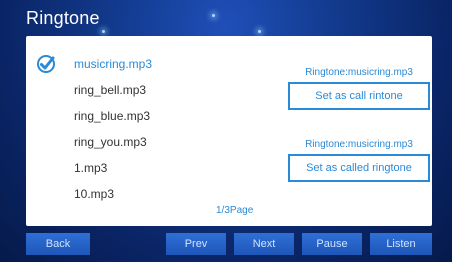  I want to click on page-title: Ringtone, so click(63, 18).